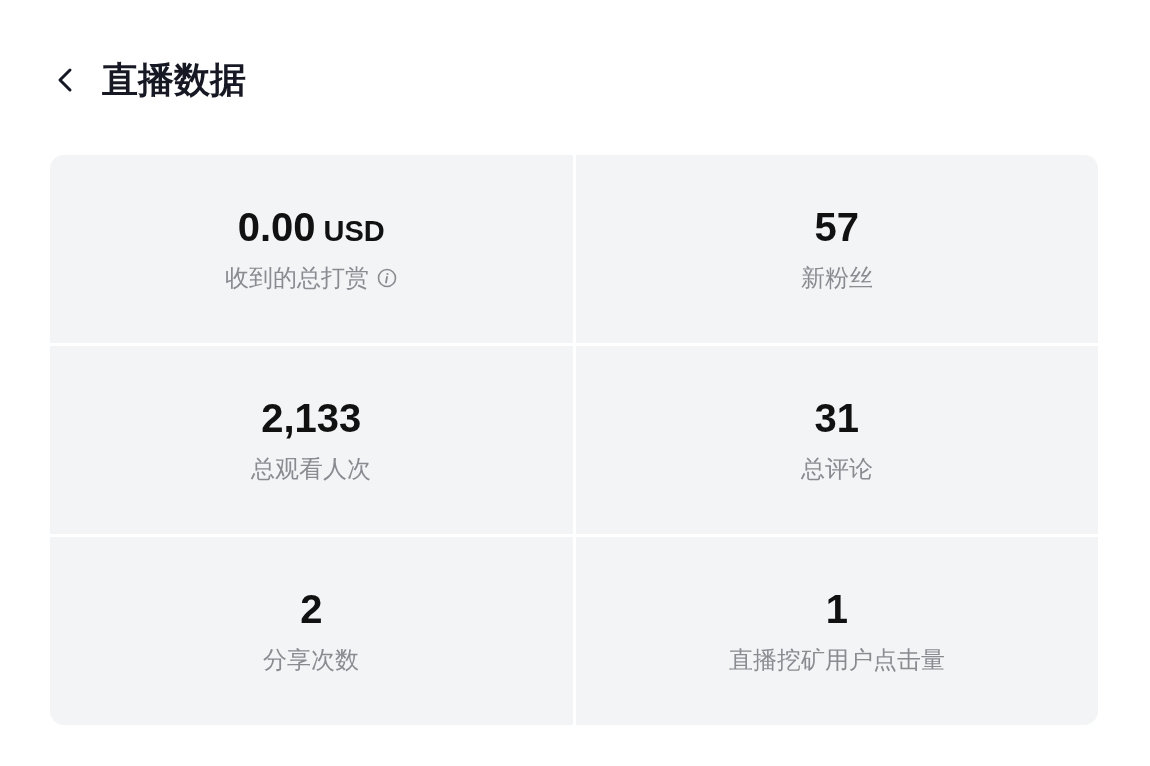  Describe the element at coordinates (297, 278) in the screenshot. I see `stat-label: 收到的总打赏` at that location.